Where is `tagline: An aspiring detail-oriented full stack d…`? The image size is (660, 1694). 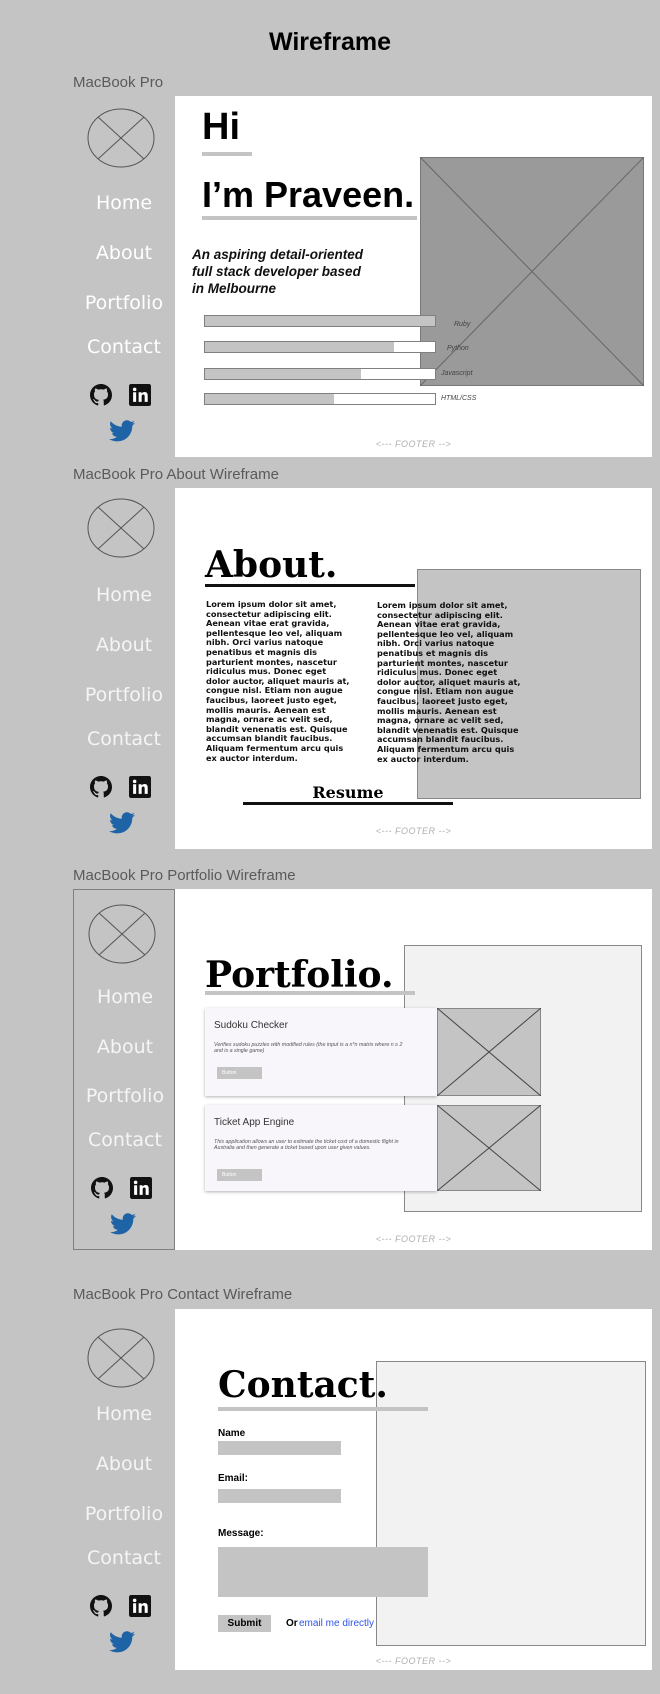
tagline: An aspiring detail-oriented full stack d… is located at coordinates (278, 271).